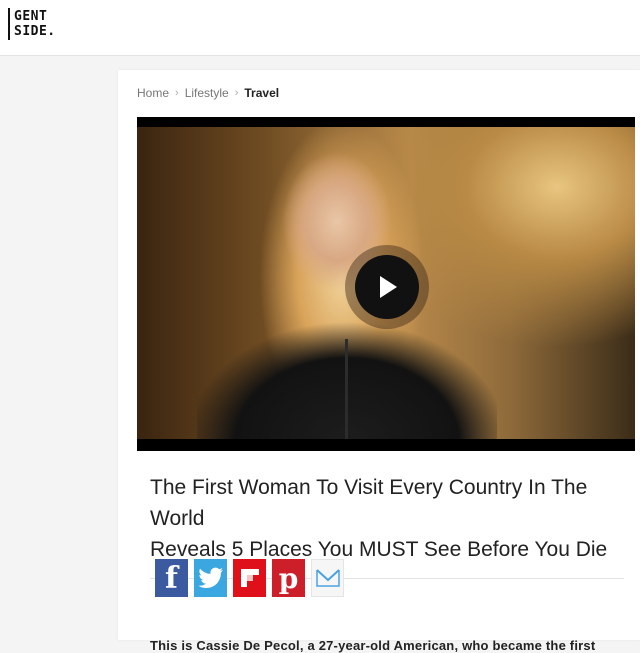 The width and height of the screenshot is (640, 653). I want to click on flipboard-share-button, so click(249, 578).